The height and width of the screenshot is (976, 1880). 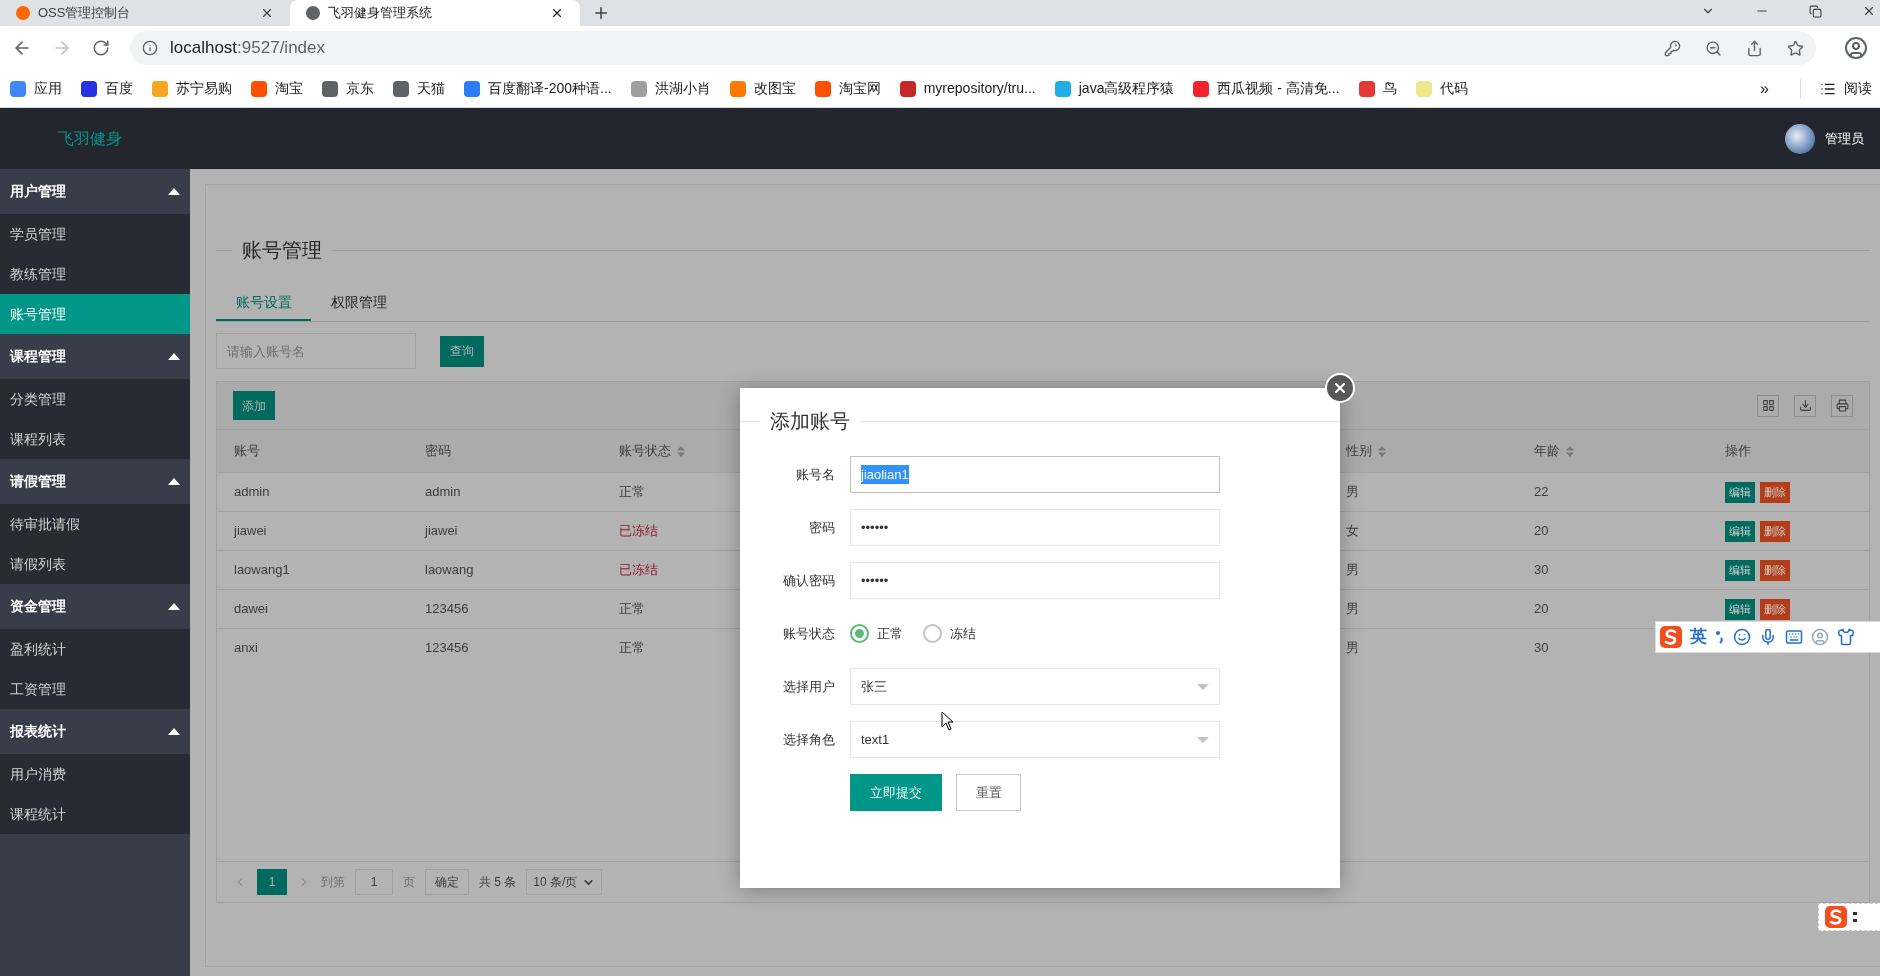 I want to click on caret-up-icon, so click(x=174, y=606).